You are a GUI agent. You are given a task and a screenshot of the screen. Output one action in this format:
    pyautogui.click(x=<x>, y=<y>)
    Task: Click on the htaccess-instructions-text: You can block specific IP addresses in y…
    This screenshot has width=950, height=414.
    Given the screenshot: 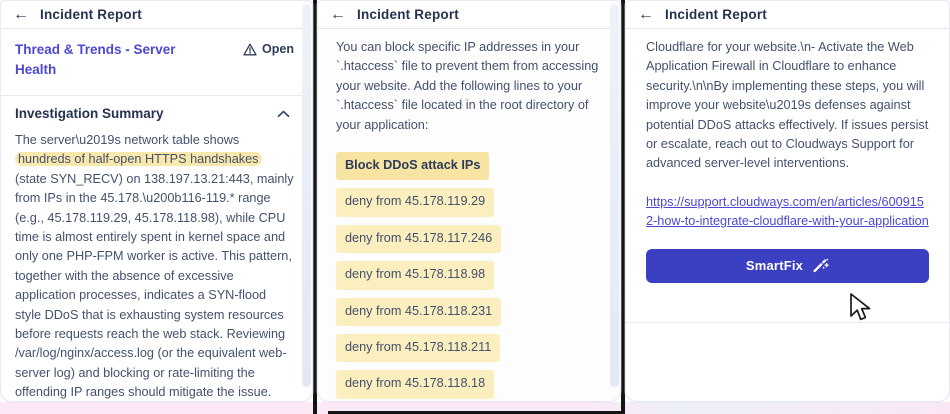 What is the action you would take?
    pyautogui.click(x=467, y=86)
    